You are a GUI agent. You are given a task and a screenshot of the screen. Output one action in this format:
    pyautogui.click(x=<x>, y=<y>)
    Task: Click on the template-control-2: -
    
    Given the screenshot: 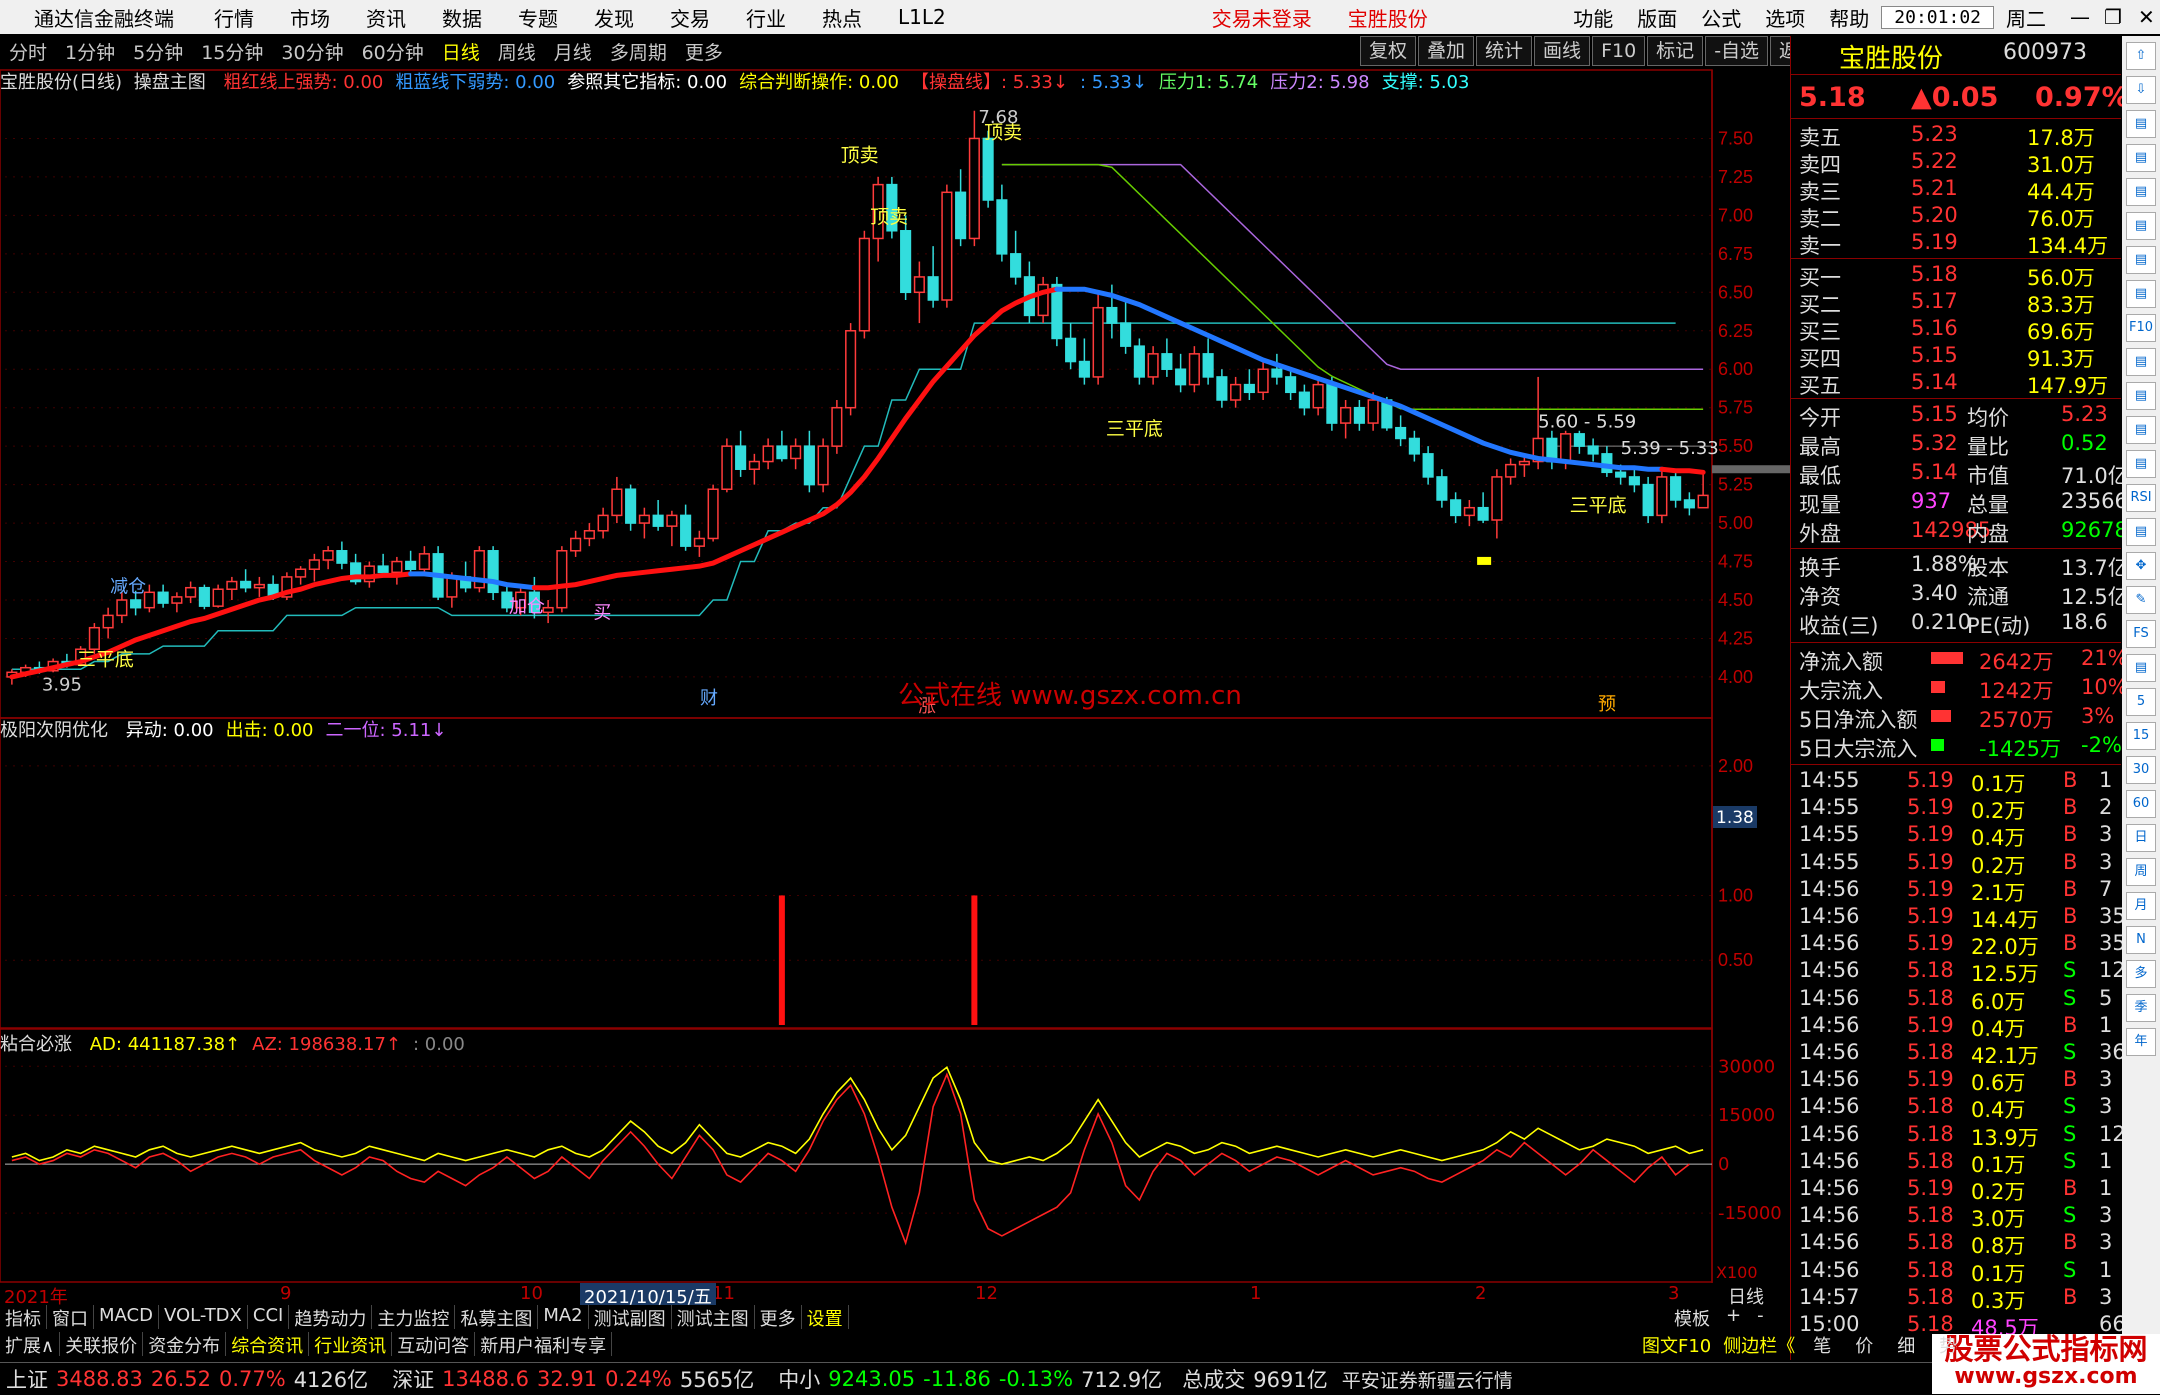 What is the action you would take?
    pyautogui.click(x=1760, y=1318)
    